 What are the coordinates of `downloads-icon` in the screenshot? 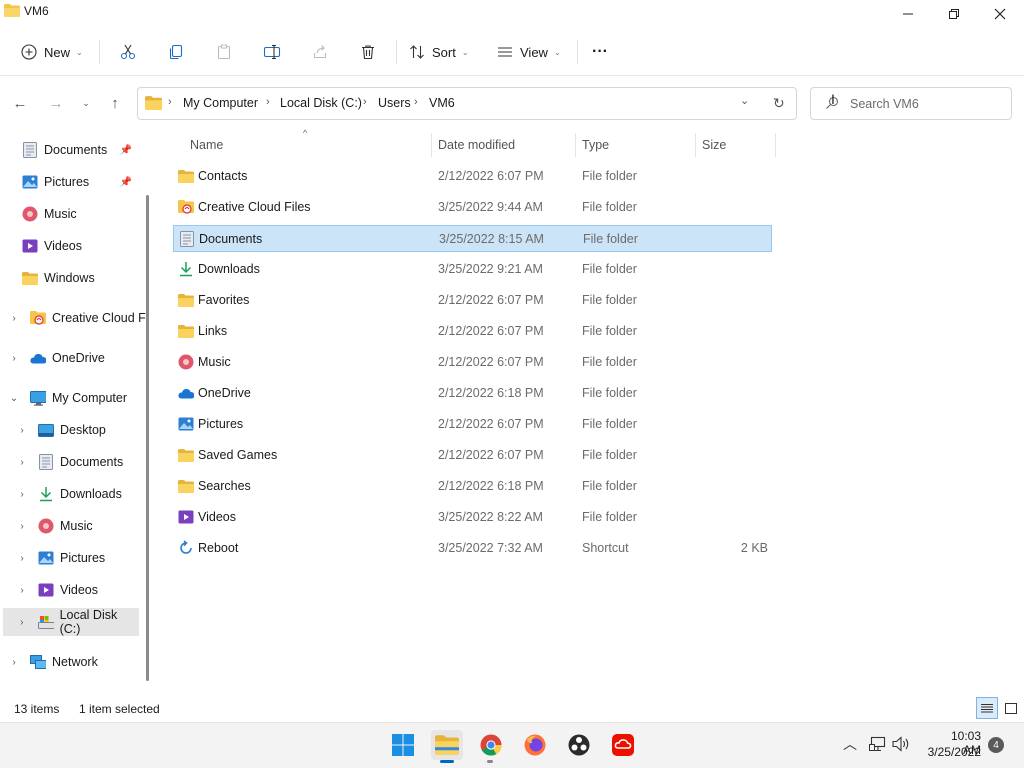 It's located at (46, 494).